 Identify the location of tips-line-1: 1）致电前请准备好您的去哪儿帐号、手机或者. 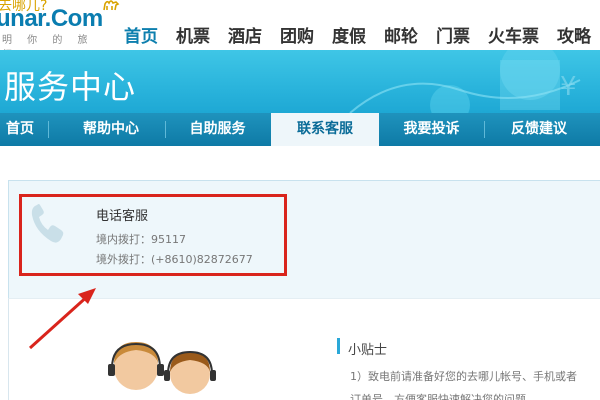
(463, 376).